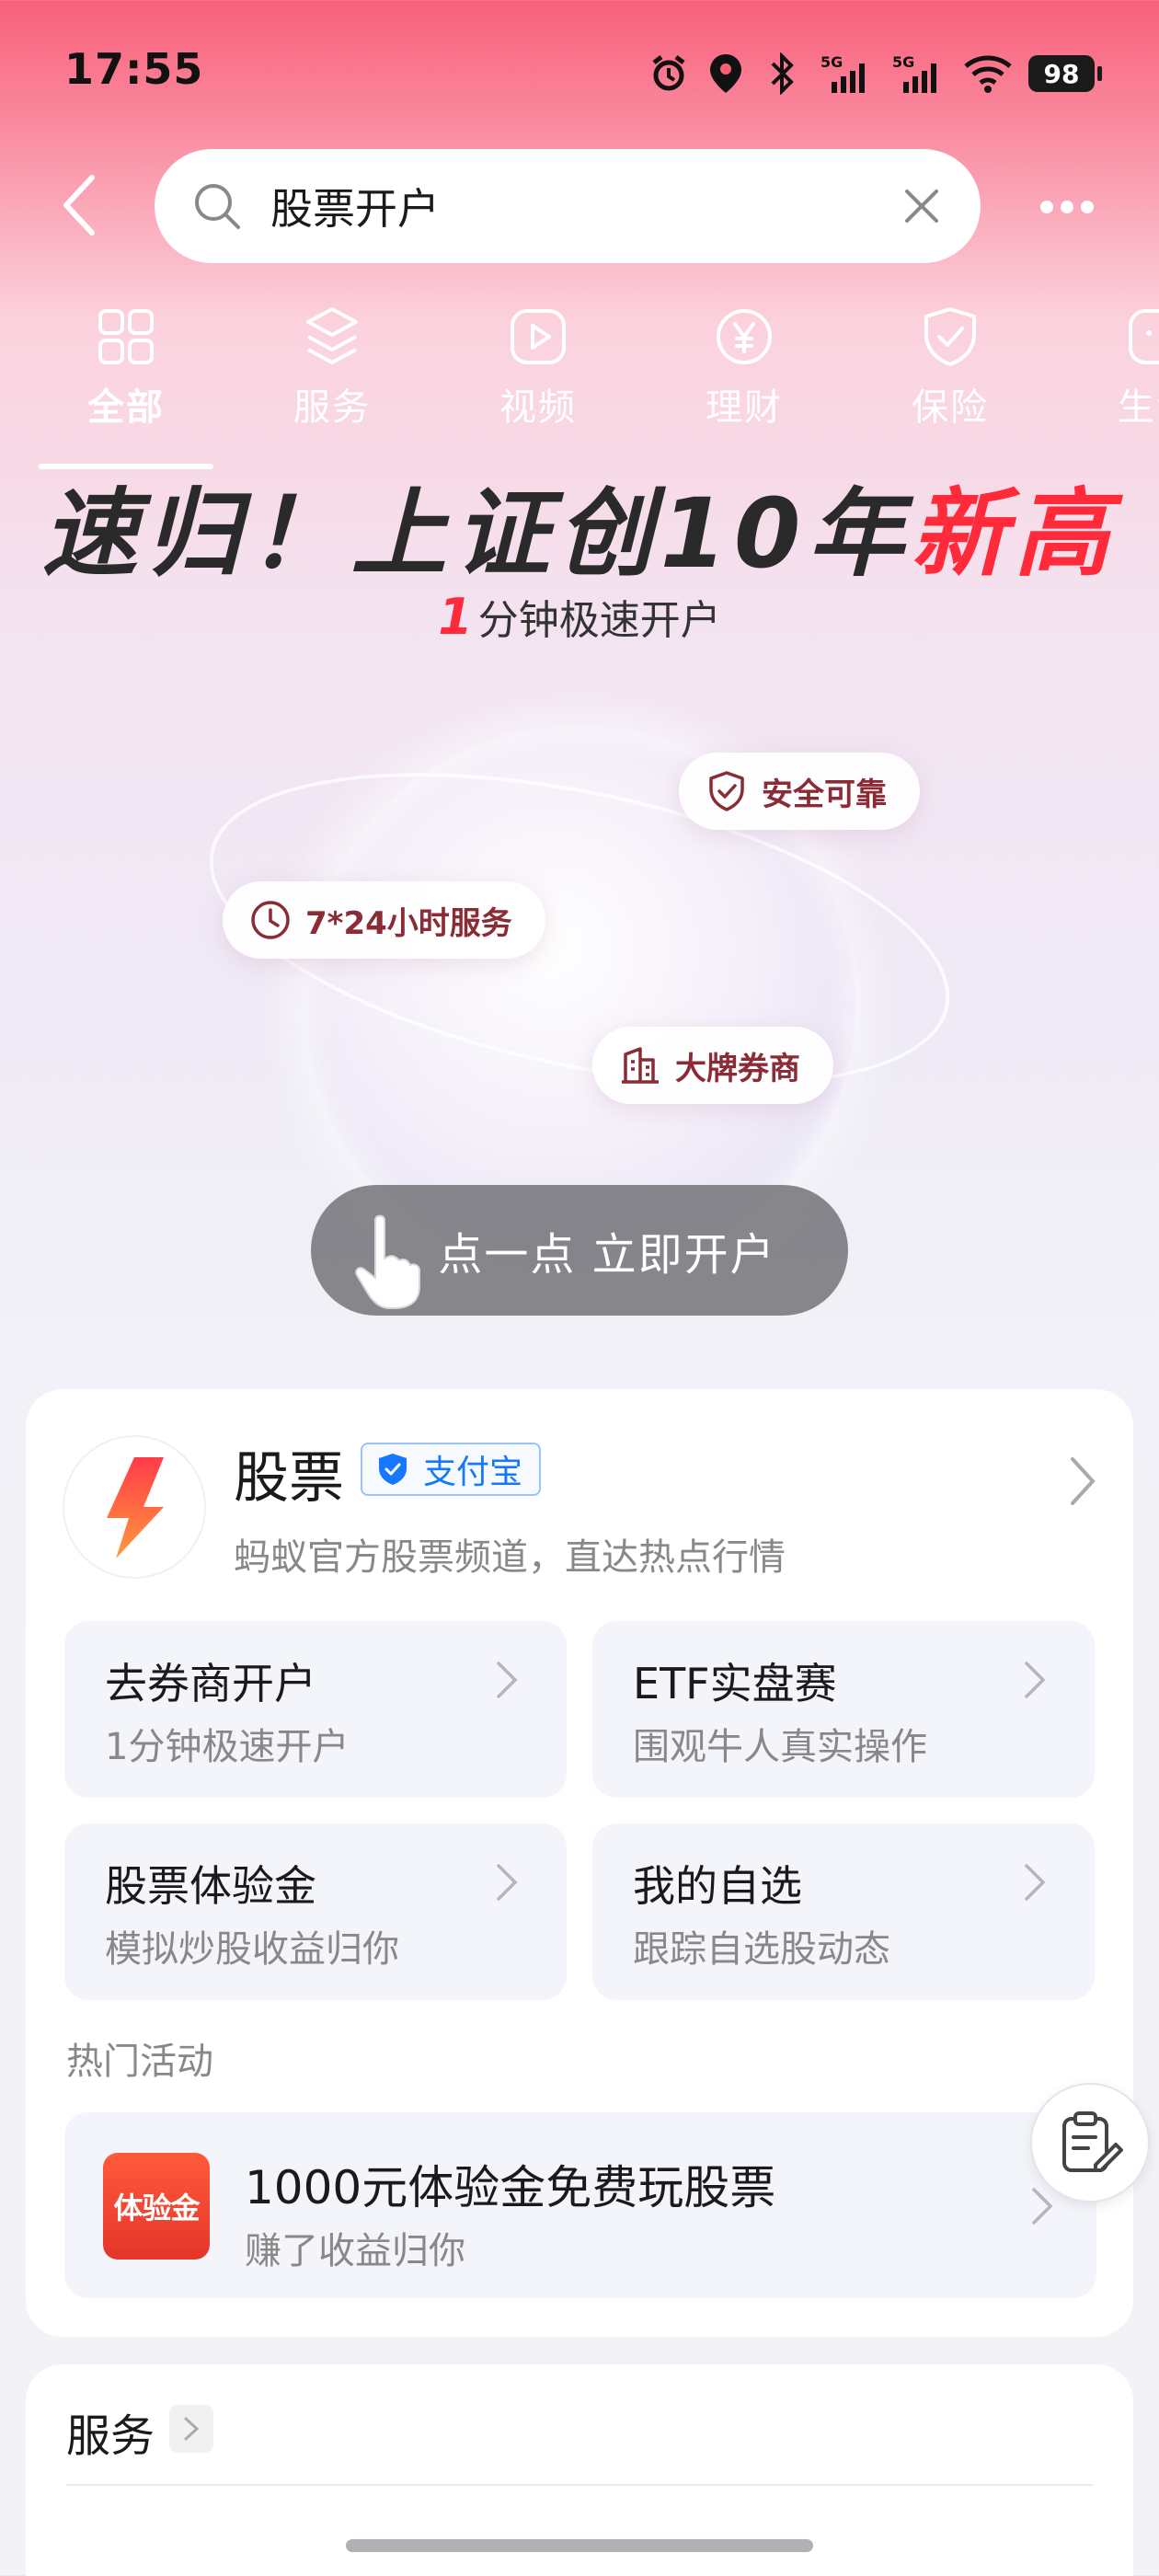  Describe the element at coordinates (126, 407) in the screenshot. I see `tab-label: 全部` at that location.